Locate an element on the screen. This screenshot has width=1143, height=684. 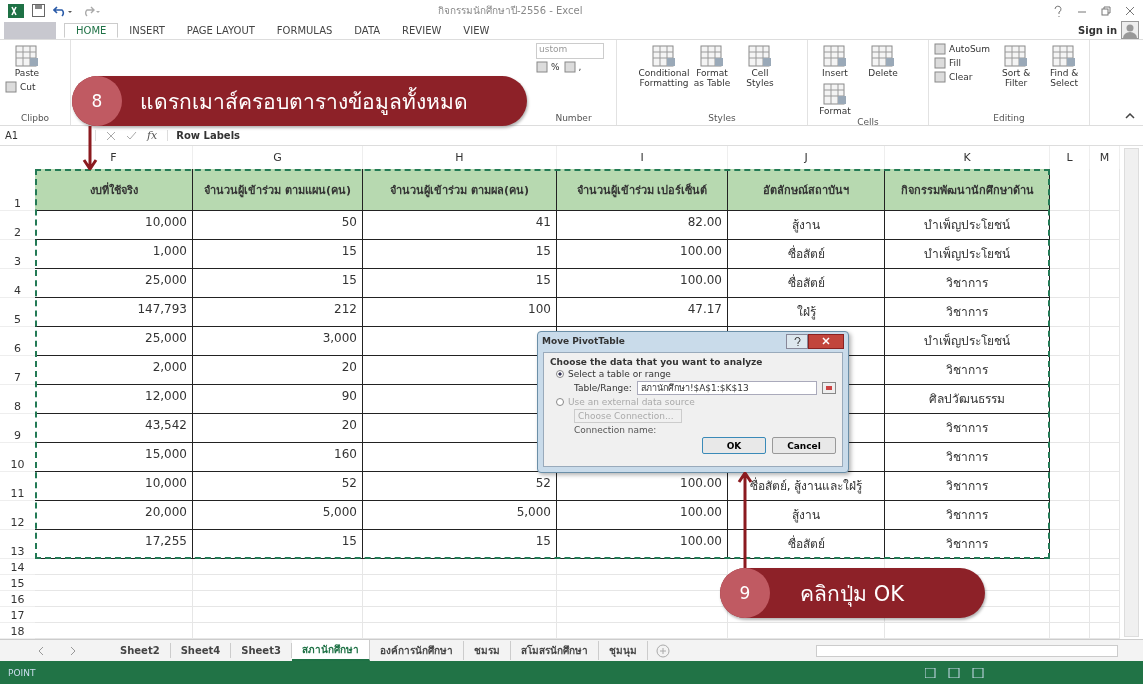
dialog-prompt: Choose the data that you want to analyze is located at coordinates (657, 362).